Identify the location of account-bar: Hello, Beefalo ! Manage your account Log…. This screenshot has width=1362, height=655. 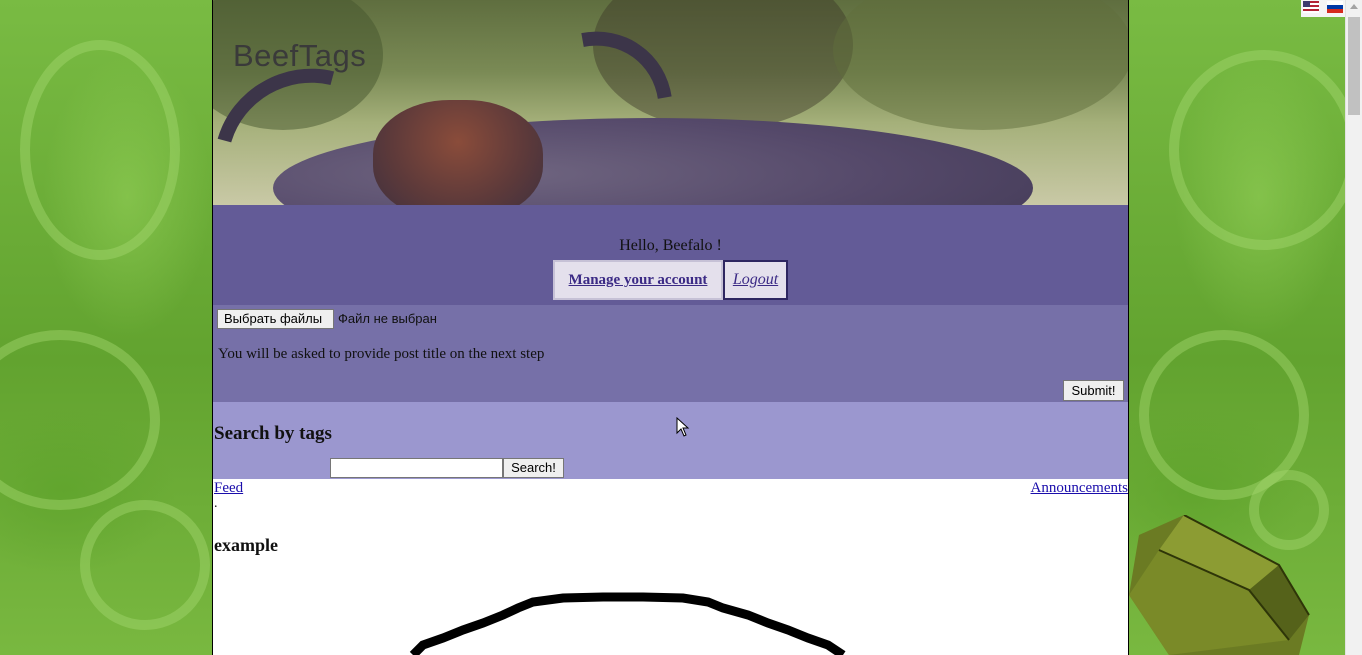
(670, 255).